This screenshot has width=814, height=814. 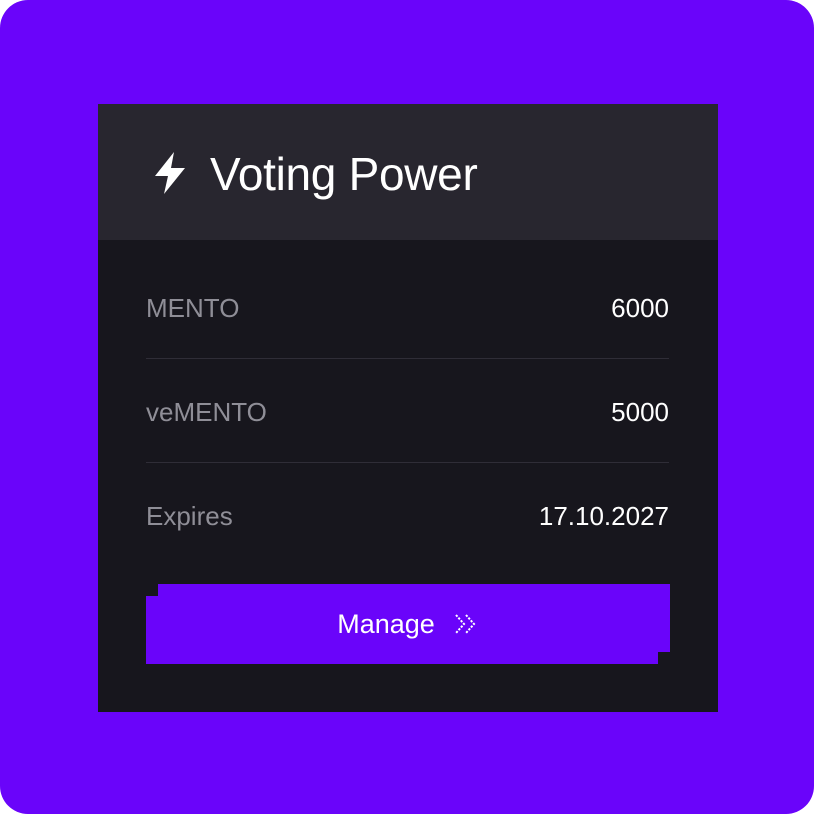 What do you see at coordinates (640, 308) in the screenshot?
I see `row-value: 6000` at bounding box center [640, 308].